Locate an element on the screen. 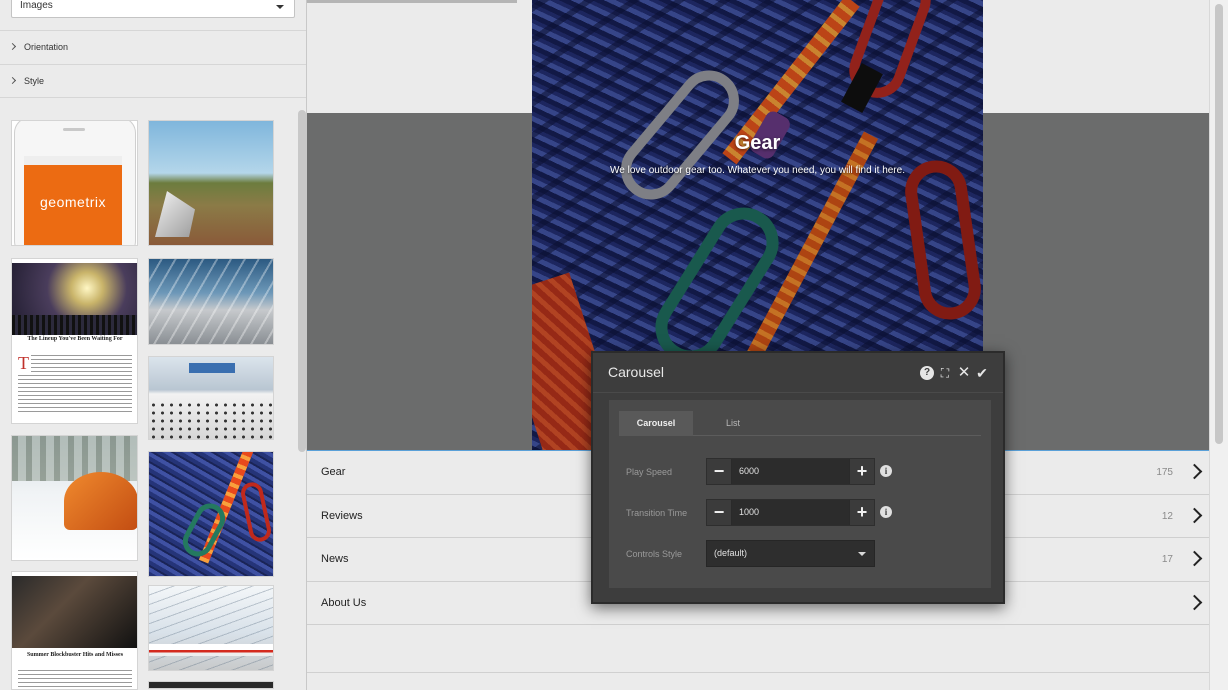  footer-divider is located at coordinates (758, 672).